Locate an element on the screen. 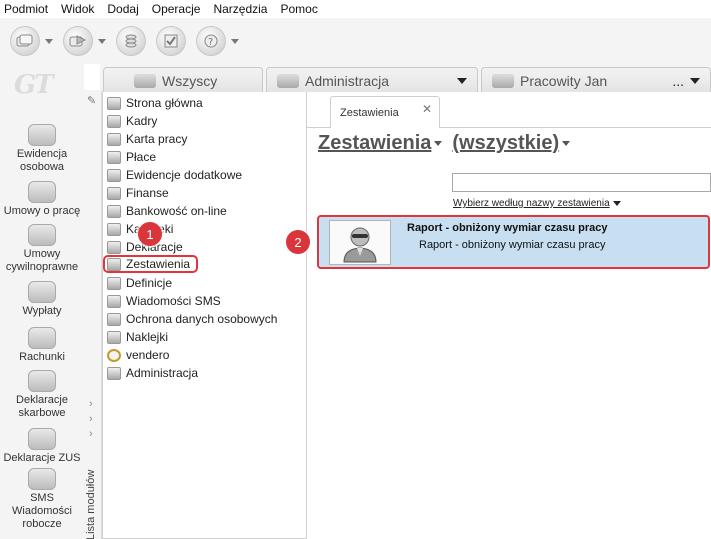 Image resolution: width=711 pixels, height=539 pixels. search-mode-selector: Wybierz według nazwy zestawienia is located at coordinates (537, 203).